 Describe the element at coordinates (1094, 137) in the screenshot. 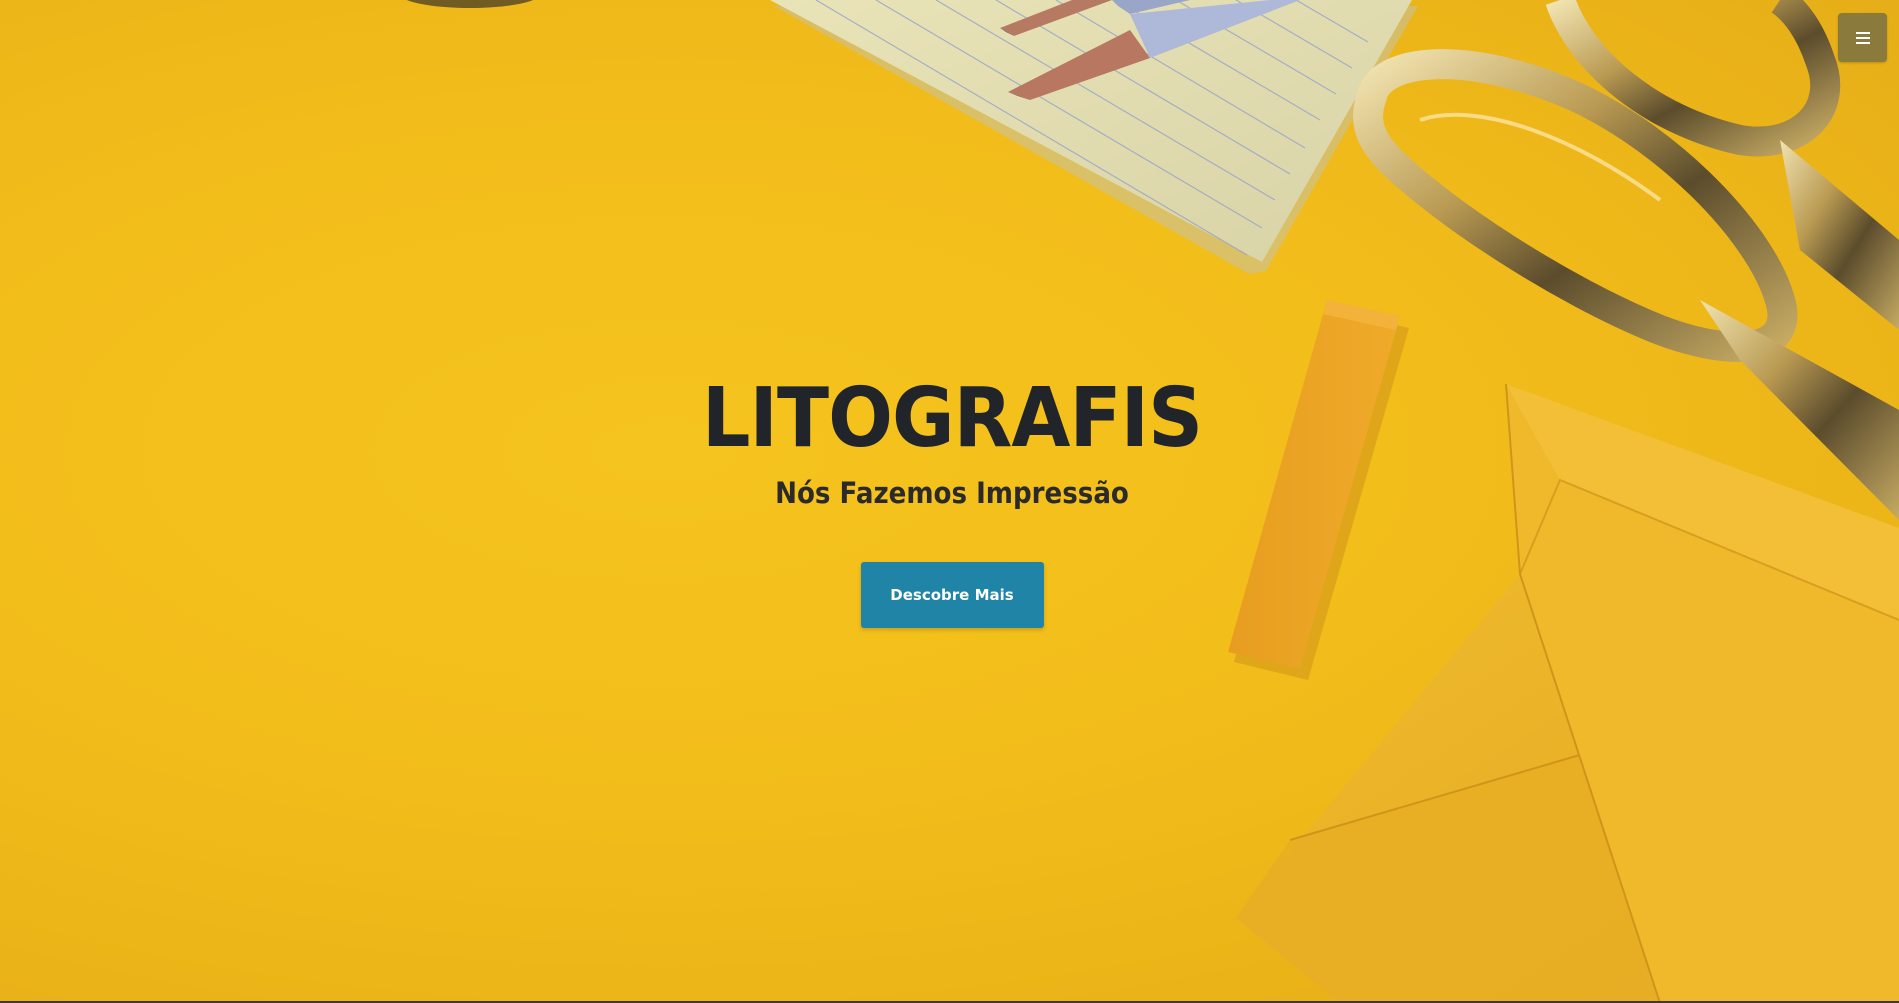

I see `notepad-illustration` at that location.